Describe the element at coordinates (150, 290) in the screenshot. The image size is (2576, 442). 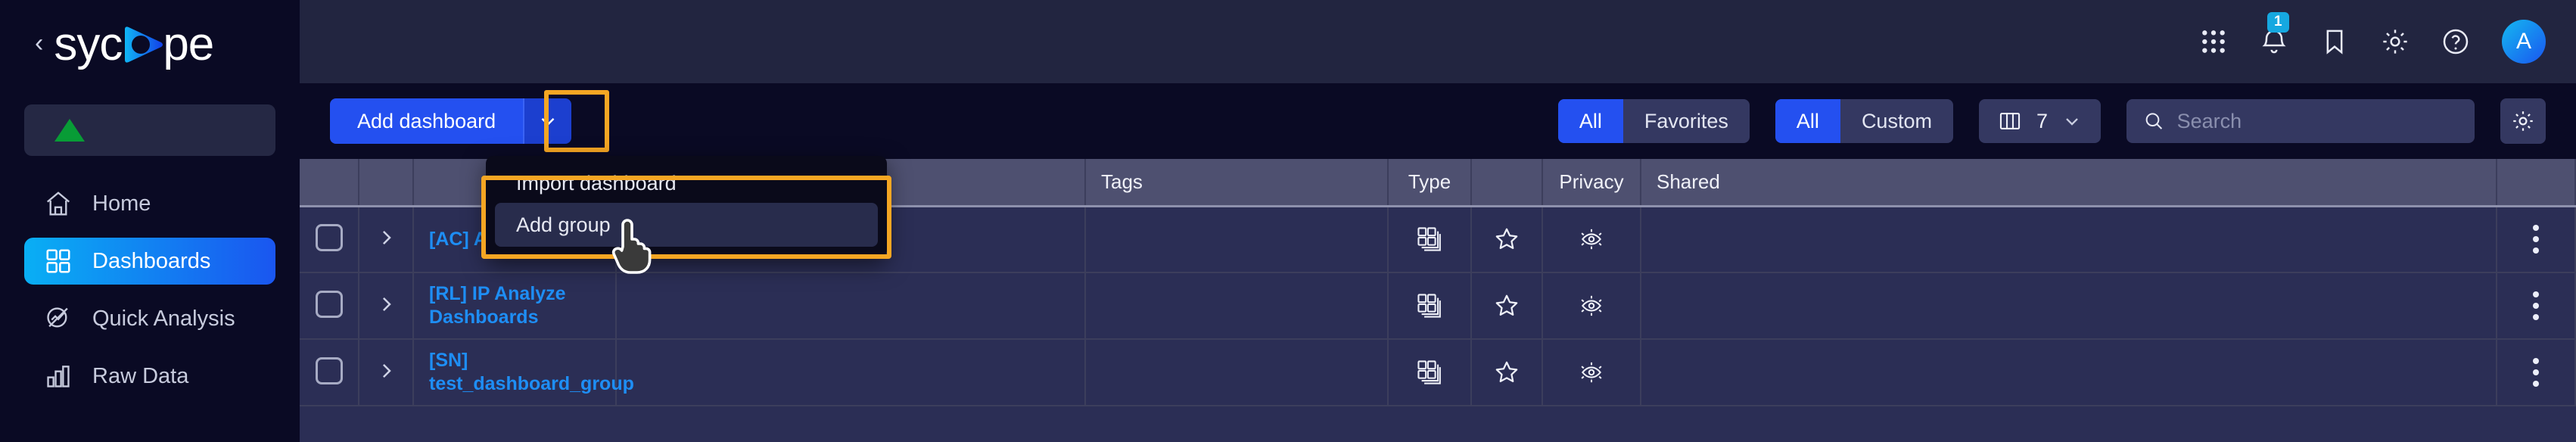
I see `sidebar-nav: Home Dashboards Quick Analysis Raw Data` at that location.